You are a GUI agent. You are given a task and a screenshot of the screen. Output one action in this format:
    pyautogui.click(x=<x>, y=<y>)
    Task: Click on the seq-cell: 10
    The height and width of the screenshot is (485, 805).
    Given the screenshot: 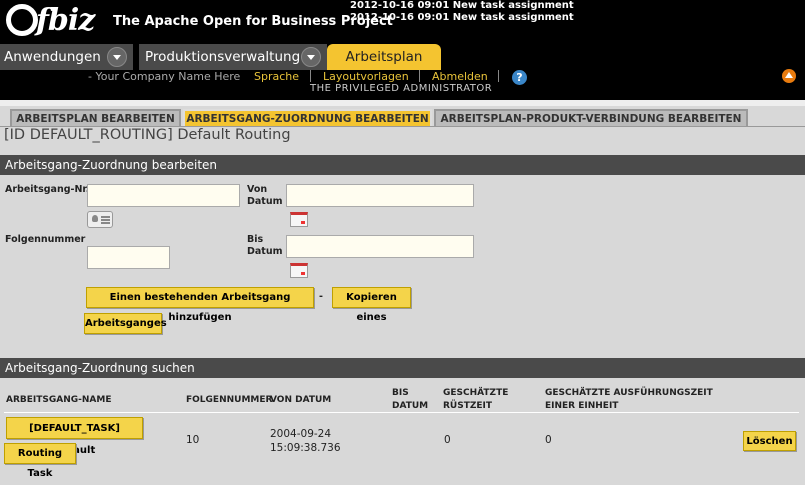 What is the action you would take?
    pyautogui.click(x=193, y=440)
    